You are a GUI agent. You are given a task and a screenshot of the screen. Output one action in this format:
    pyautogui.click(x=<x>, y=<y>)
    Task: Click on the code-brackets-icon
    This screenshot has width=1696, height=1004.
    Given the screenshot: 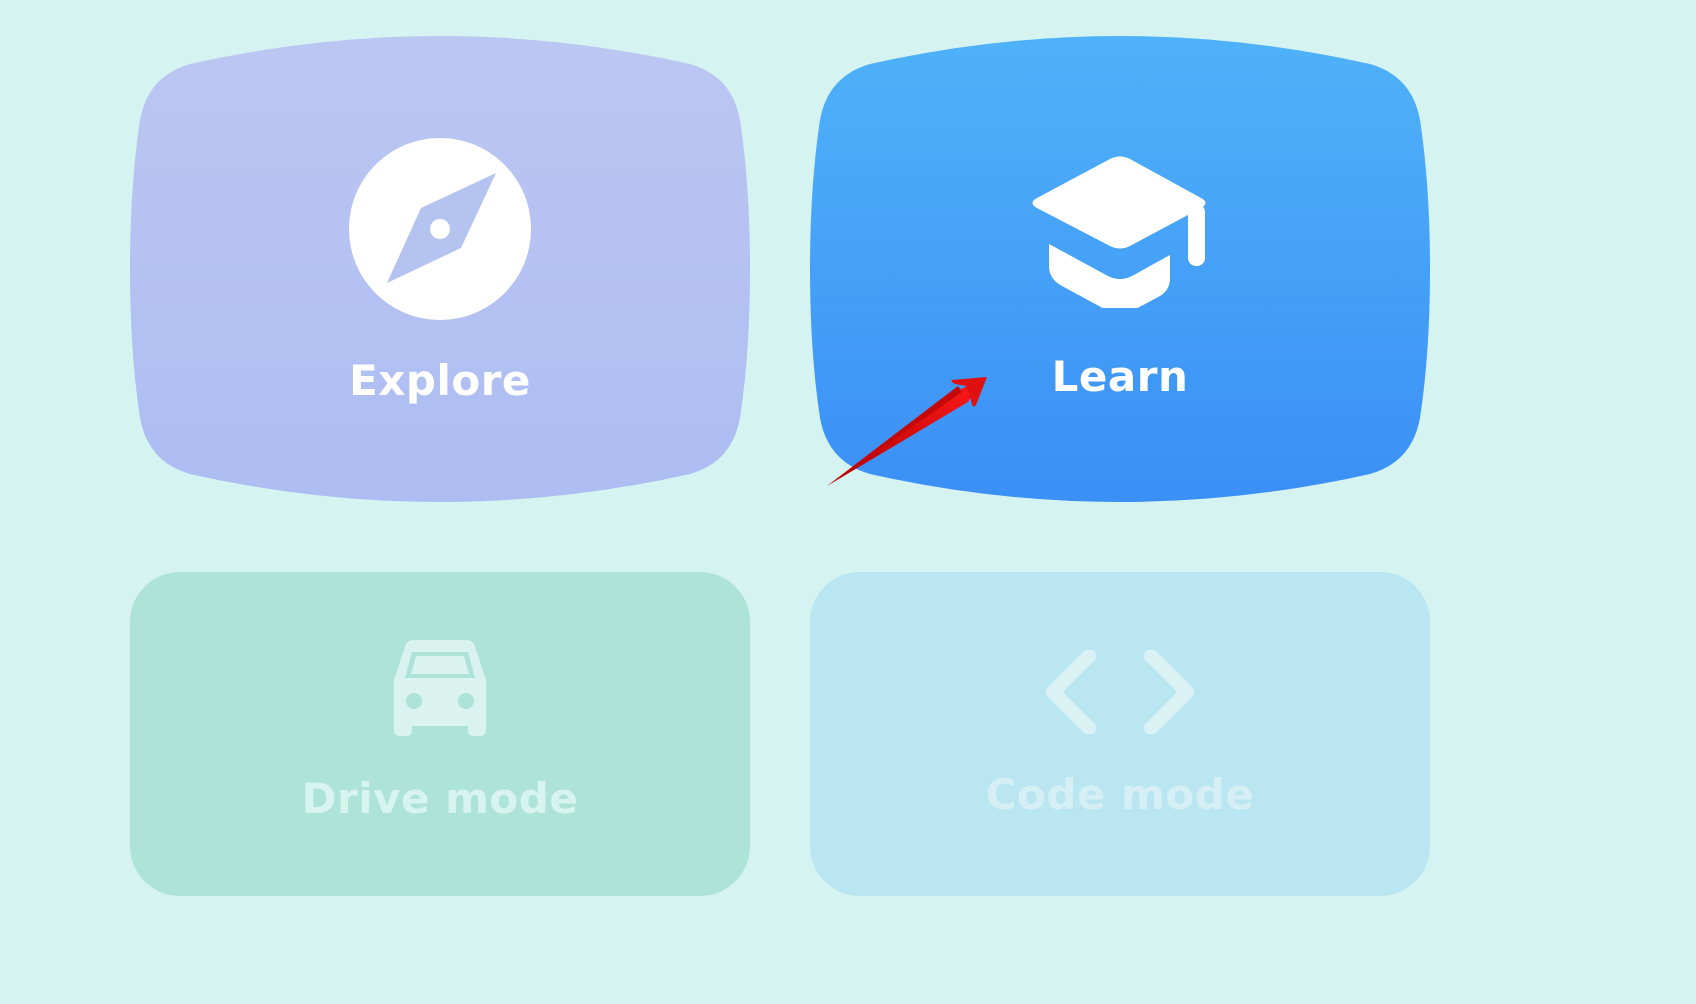 What is the action you would take?
    pyautogui.click(x=1120, y=692)
    